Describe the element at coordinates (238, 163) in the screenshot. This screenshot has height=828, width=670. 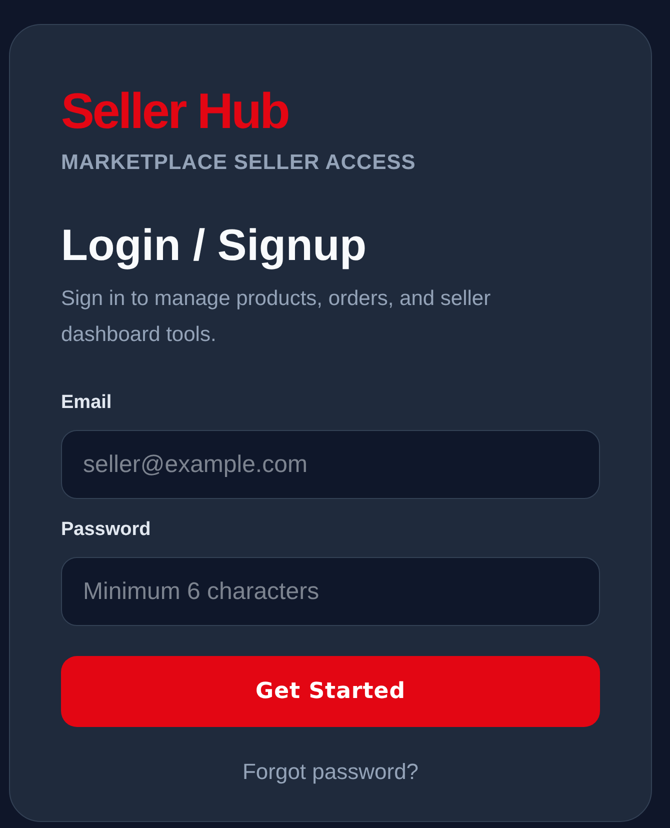
I see `tagline: MARKETPLACE SELLER ACCESS` at that location.